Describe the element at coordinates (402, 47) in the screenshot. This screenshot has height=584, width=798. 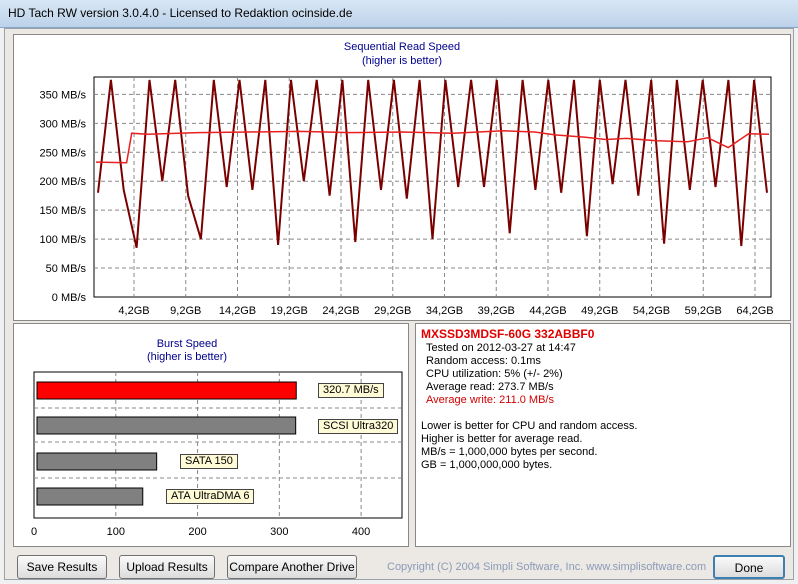
I see `sequential-chart-title: Sequential Read Speed` at that location.